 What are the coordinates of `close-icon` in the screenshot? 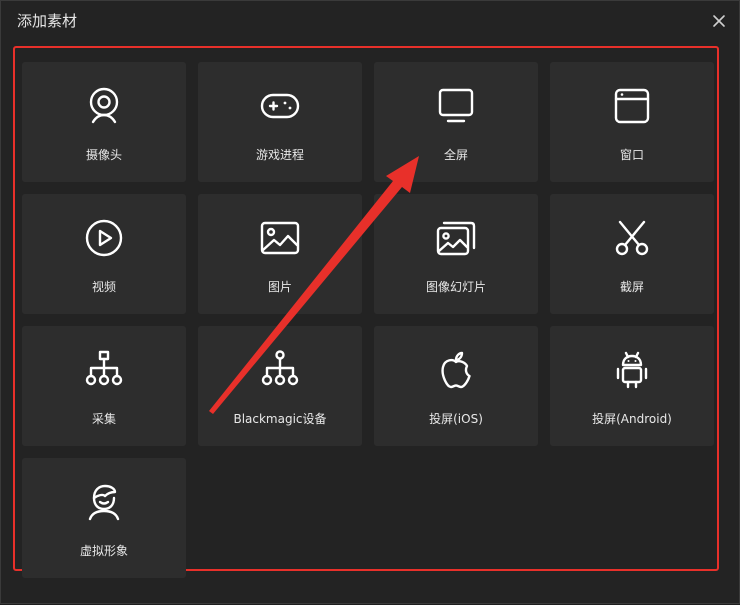 It's located at (719, 21).